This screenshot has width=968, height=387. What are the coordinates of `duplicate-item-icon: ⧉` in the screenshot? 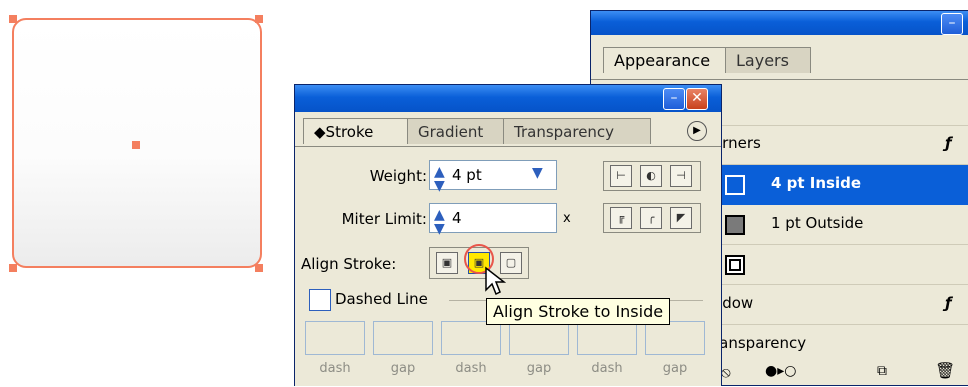 It's located at (882, 371).